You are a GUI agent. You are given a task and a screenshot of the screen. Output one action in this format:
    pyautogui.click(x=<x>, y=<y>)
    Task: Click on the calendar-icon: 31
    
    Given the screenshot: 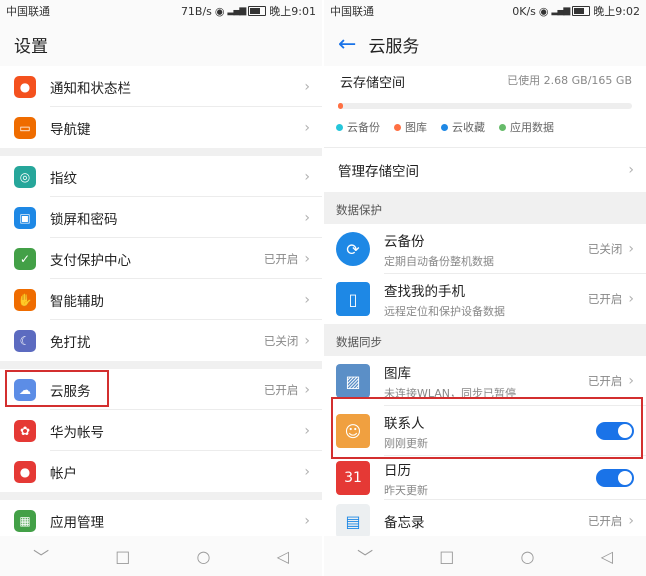 What is the action you would take?
    pyautogui.click(x=353, y=478)
    